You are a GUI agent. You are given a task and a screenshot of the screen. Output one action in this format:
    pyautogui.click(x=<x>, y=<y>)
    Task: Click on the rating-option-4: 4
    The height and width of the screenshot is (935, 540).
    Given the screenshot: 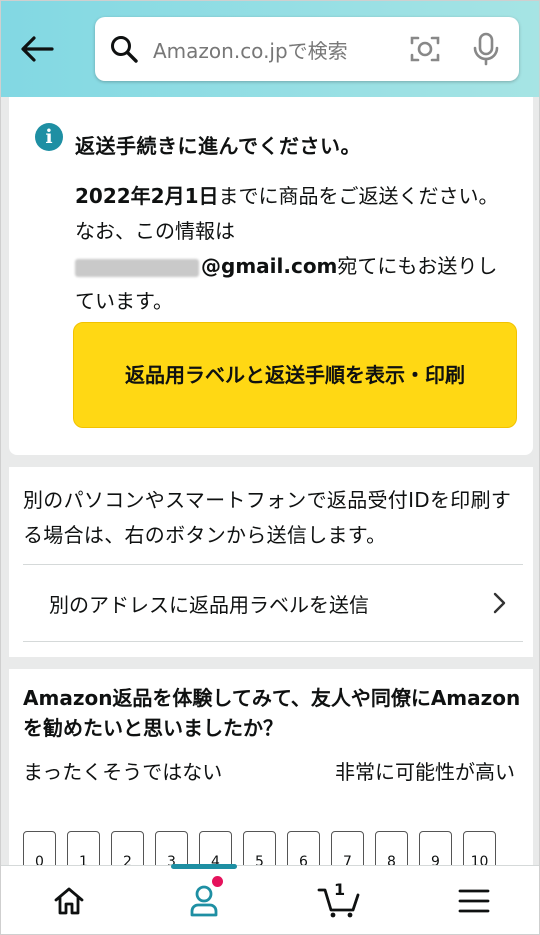 What is the action you would take?
    pyautogui.click(x=215, y=848)
    